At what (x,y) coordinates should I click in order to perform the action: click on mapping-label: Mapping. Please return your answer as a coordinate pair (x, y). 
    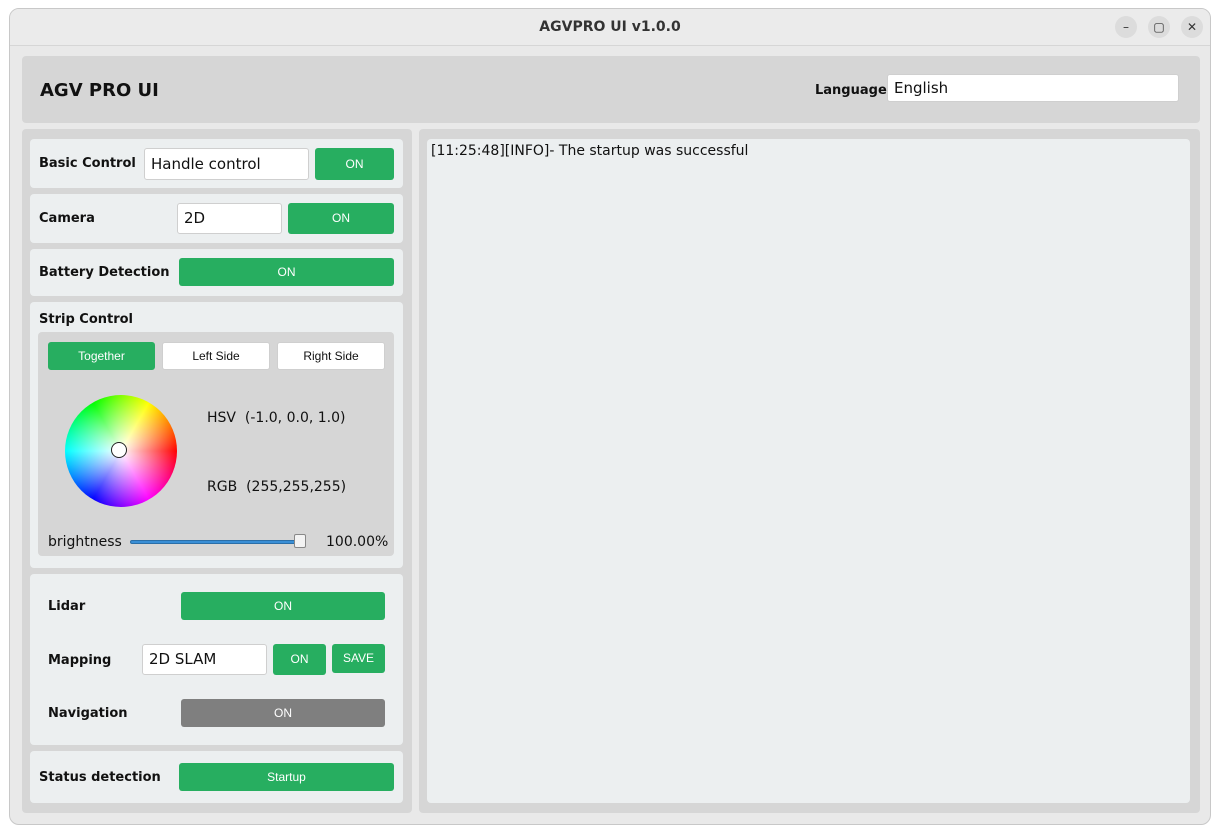
    Looking at the image, I should click on (80, 660).